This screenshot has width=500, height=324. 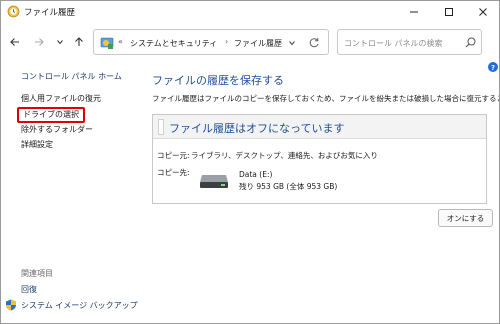 I want to click on copy-from-label: コピー元:, so click(x=173, y=155).